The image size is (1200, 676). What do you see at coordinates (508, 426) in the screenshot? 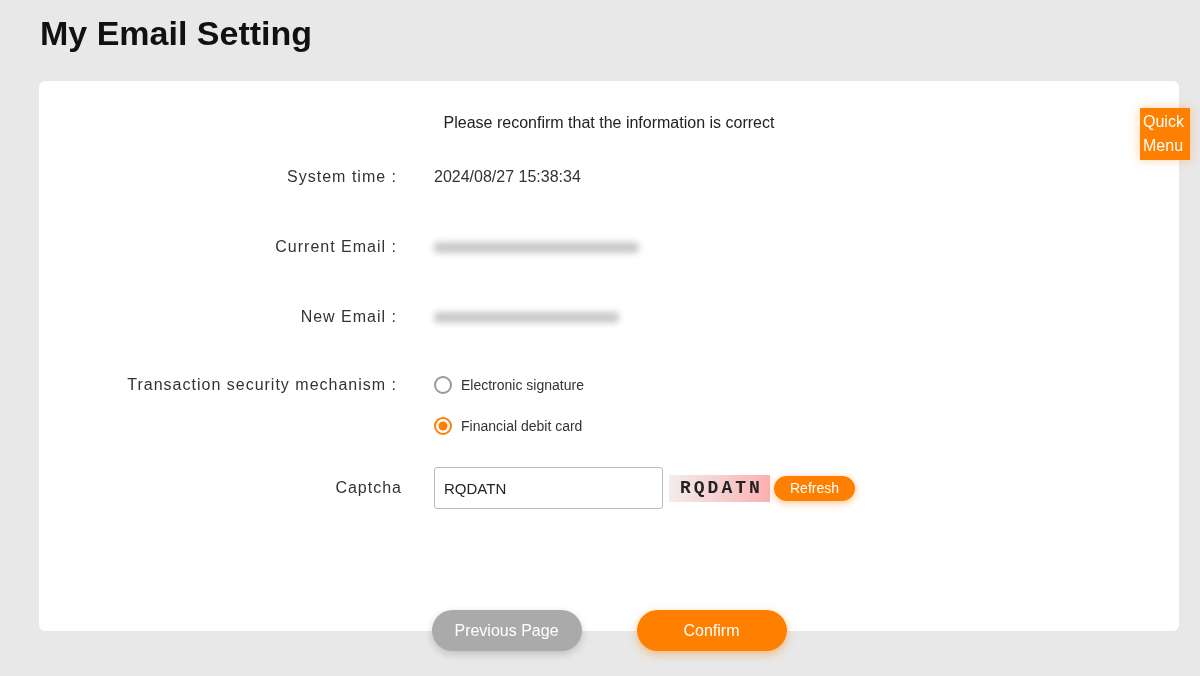
I see `radio-option: Financial debit card` at bounding box center [508, 426].